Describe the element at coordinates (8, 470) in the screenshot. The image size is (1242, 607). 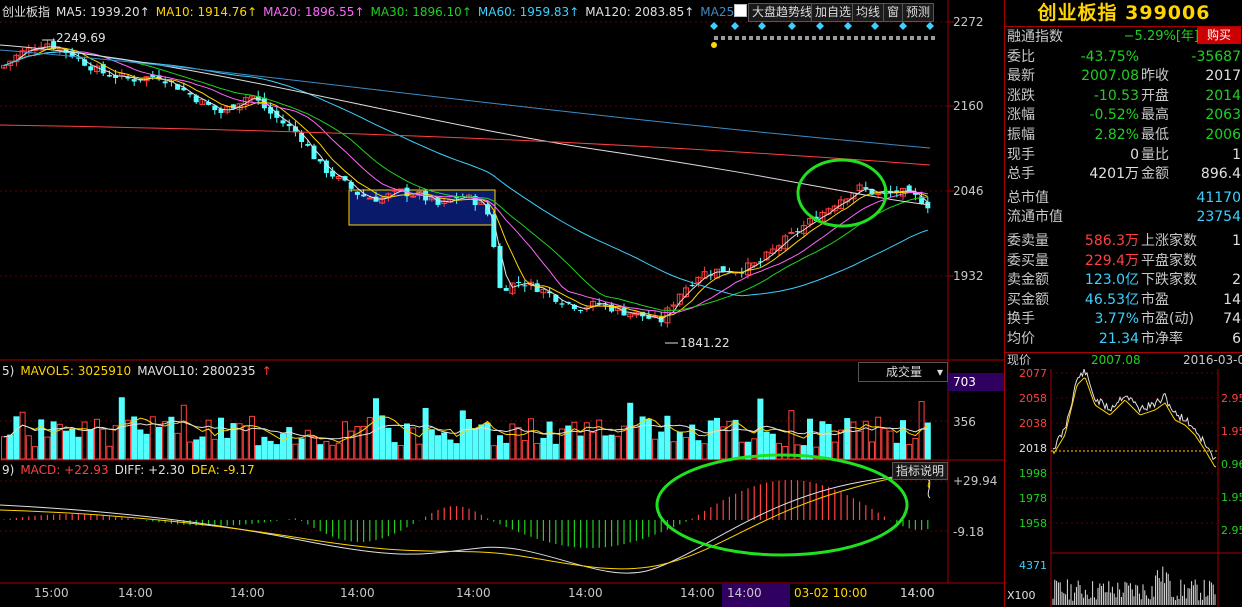
I see `macd-prefix: 9)` at that location.